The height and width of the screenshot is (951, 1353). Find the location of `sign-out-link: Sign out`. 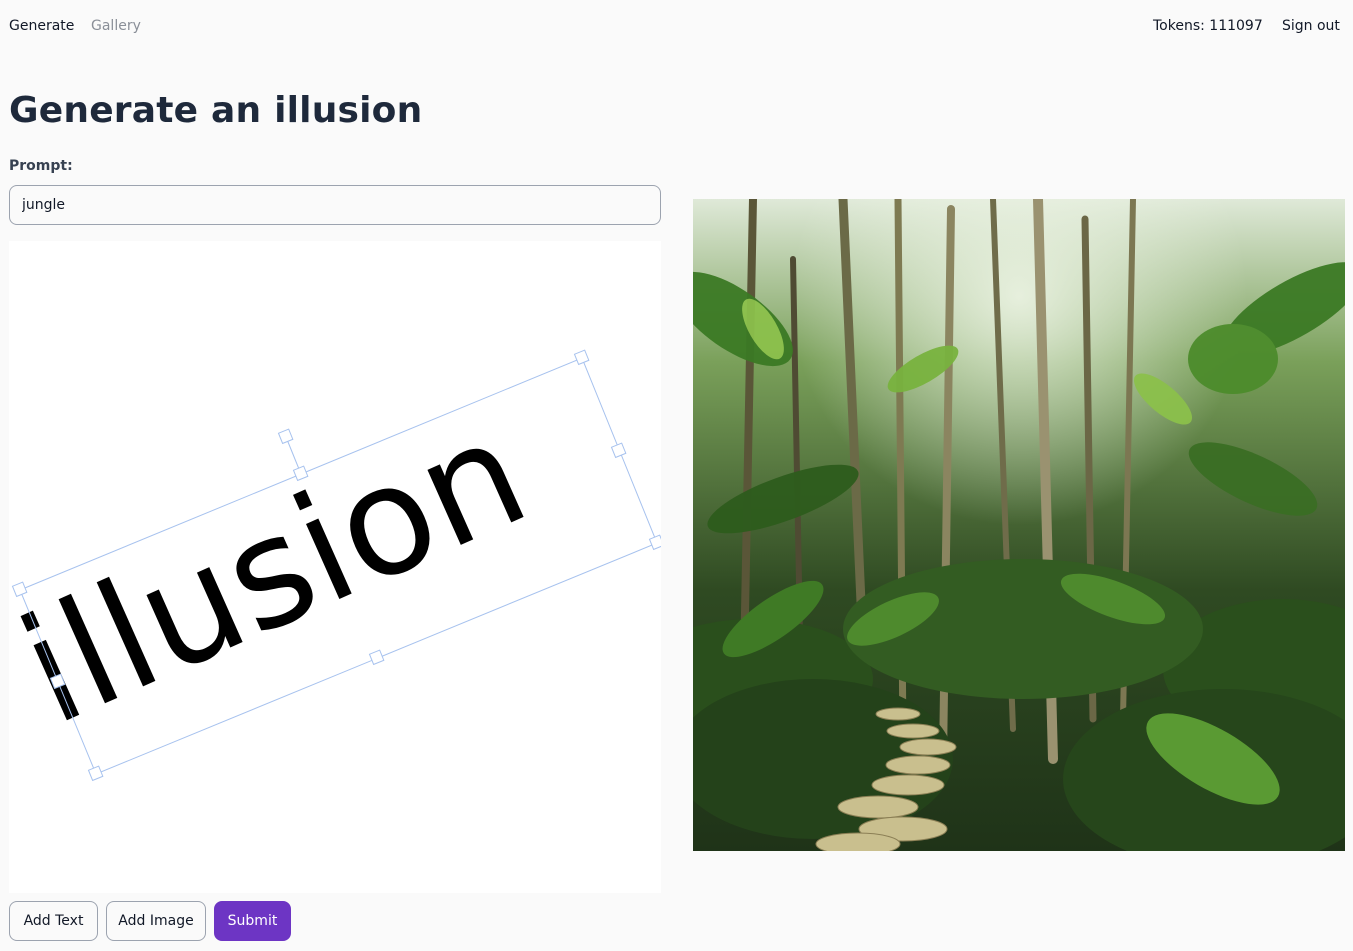

sign-out-link: Sign out is located at coordinates (1311, 26).